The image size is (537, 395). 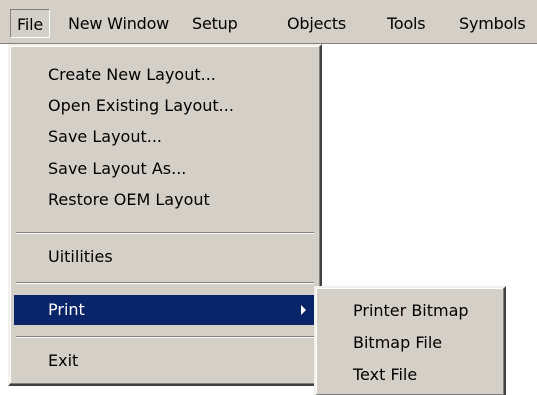 I want to click on submenu-arrow-icon, so click(x=303, y=310).